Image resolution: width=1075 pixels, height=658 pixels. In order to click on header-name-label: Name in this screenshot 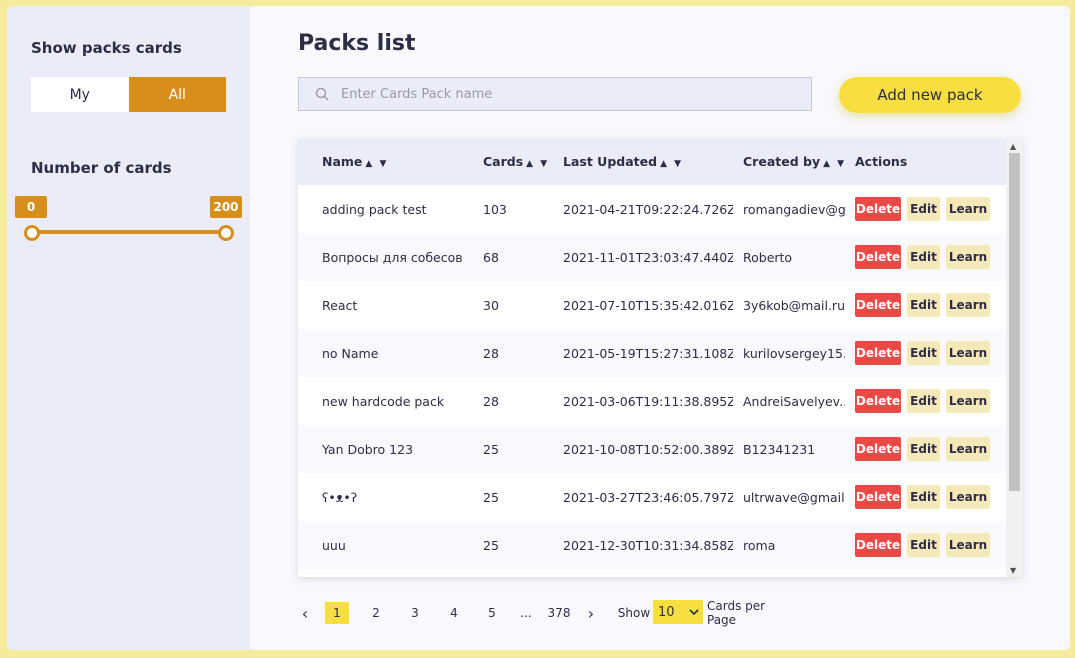, I will do `click(342, 161)`.